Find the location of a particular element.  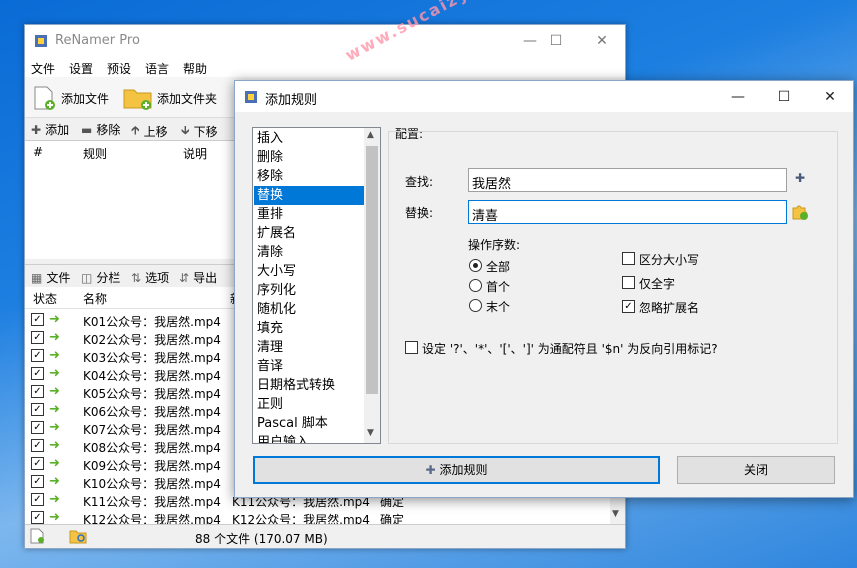

close-window-button: ✕ is located at coordinates (602, 41).